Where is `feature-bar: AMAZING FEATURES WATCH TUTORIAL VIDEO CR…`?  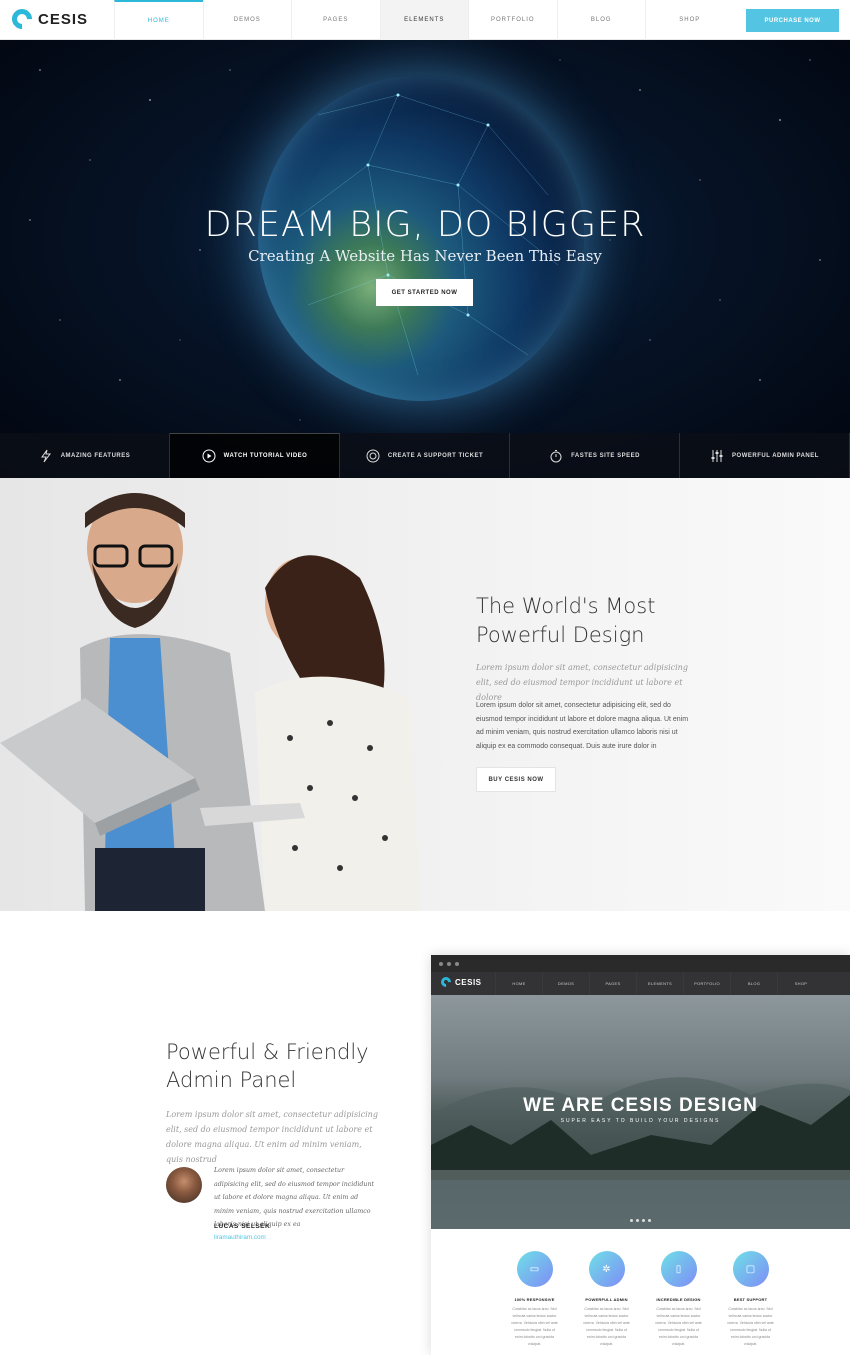
feature-bar: AMAZING FEATURES WATCH TUTORIAL VIDEO CR… is located at coordinates (425, 455).